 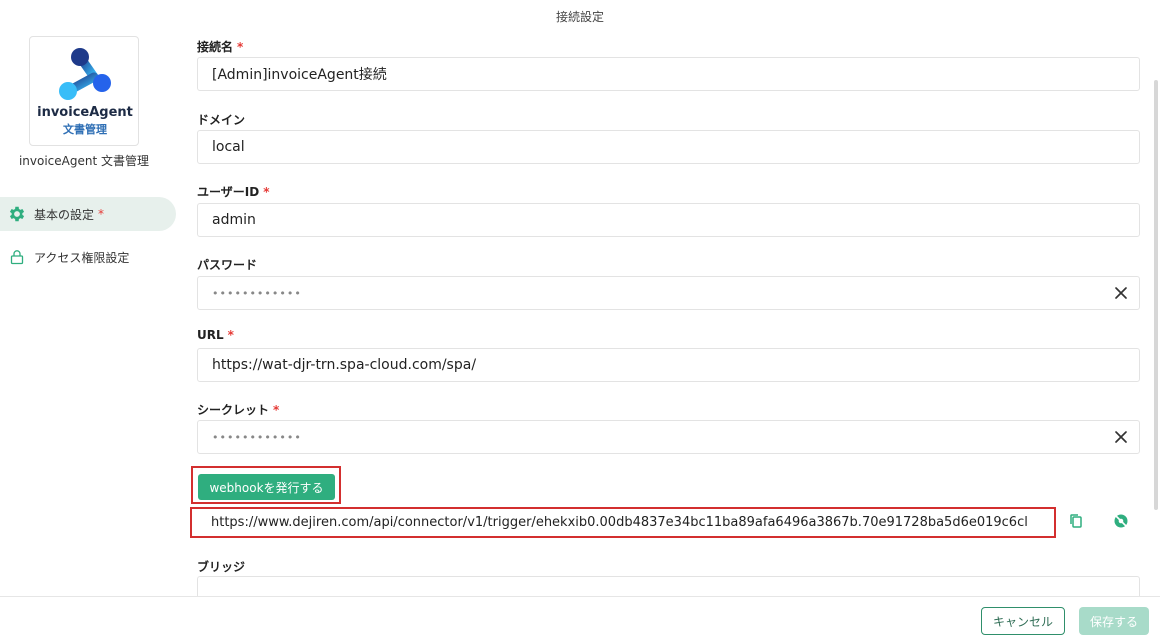 What do you see at coordinates (228, 192) in the screenshot?
I see `label-text: ユーザーID` at bounding box center [228, 192].